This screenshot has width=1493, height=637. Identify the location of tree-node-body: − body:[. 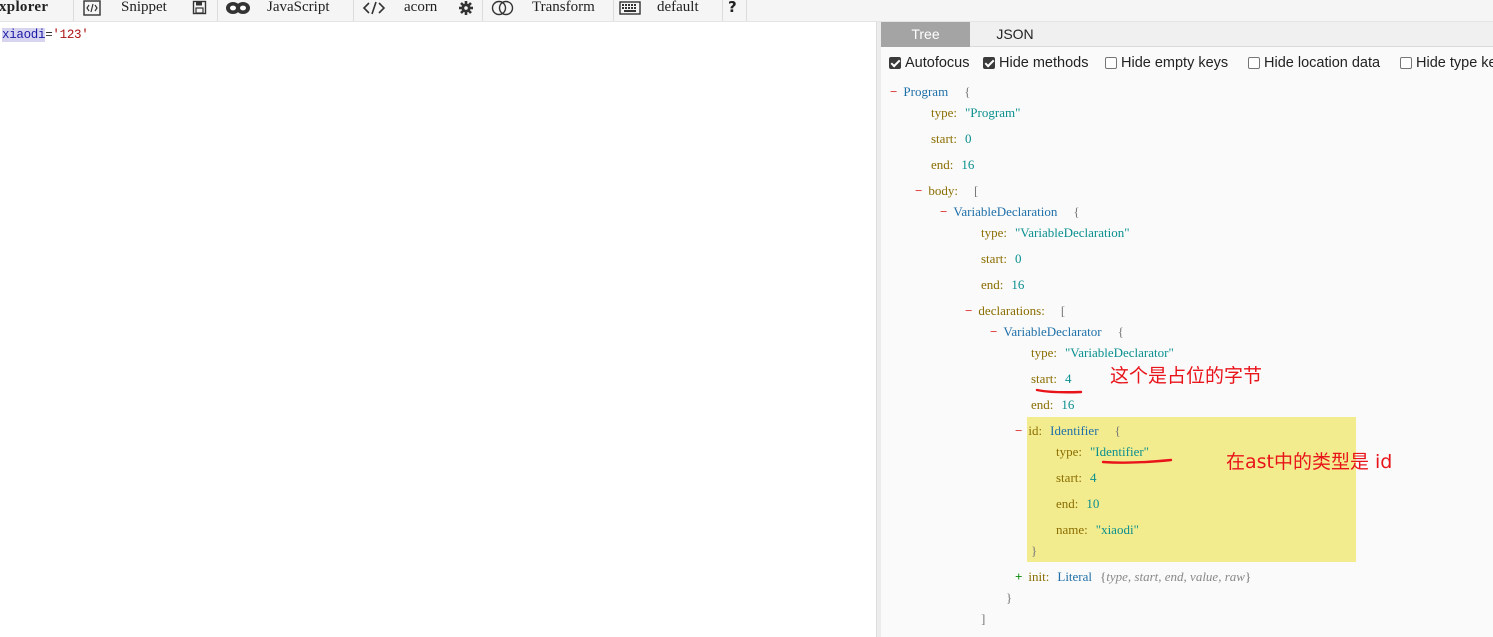
(946, 191).